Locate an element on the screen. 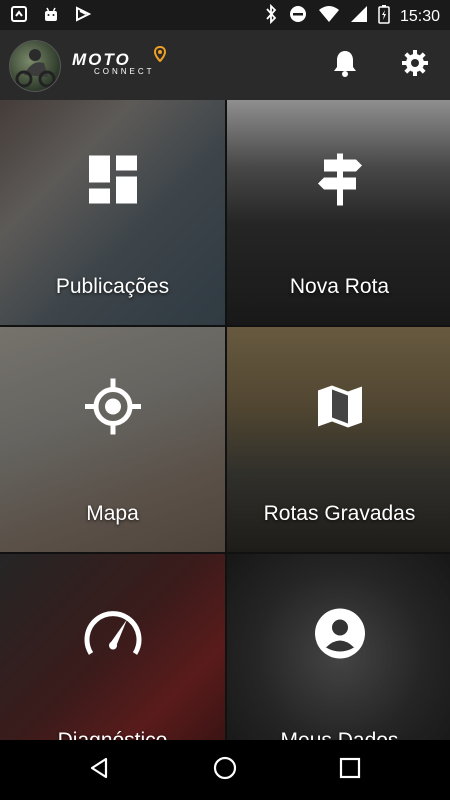 Image resolution: width=450 pixels, height=800 pixels. tile-publicacoes: Publicações is located at coordinates (112, 212).